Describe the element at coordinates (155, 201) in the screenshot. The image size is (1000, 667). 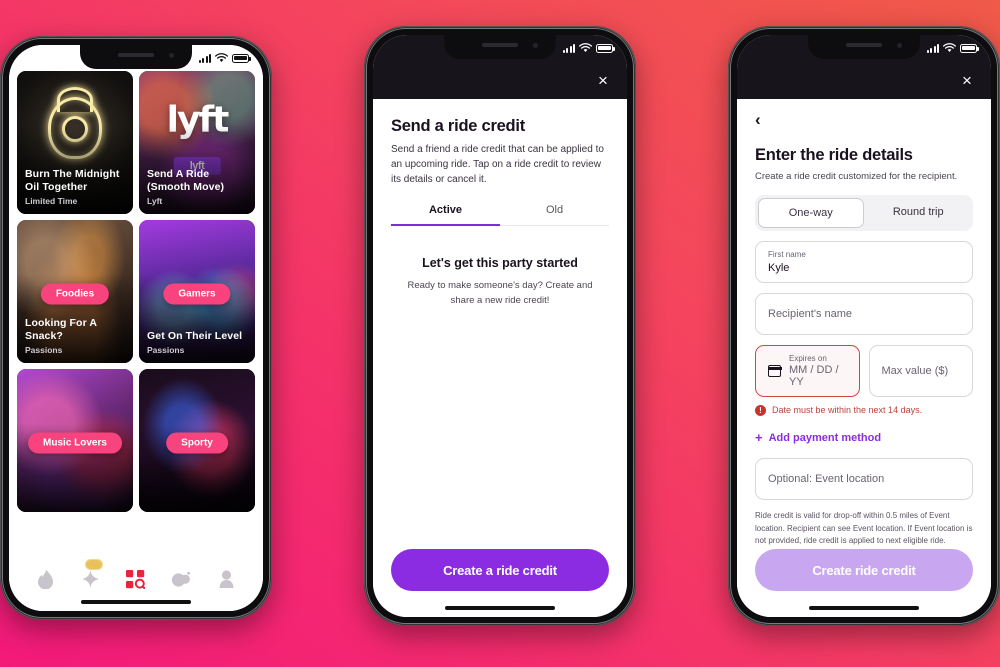
I see `card-subtitle: Lyft` at that location.